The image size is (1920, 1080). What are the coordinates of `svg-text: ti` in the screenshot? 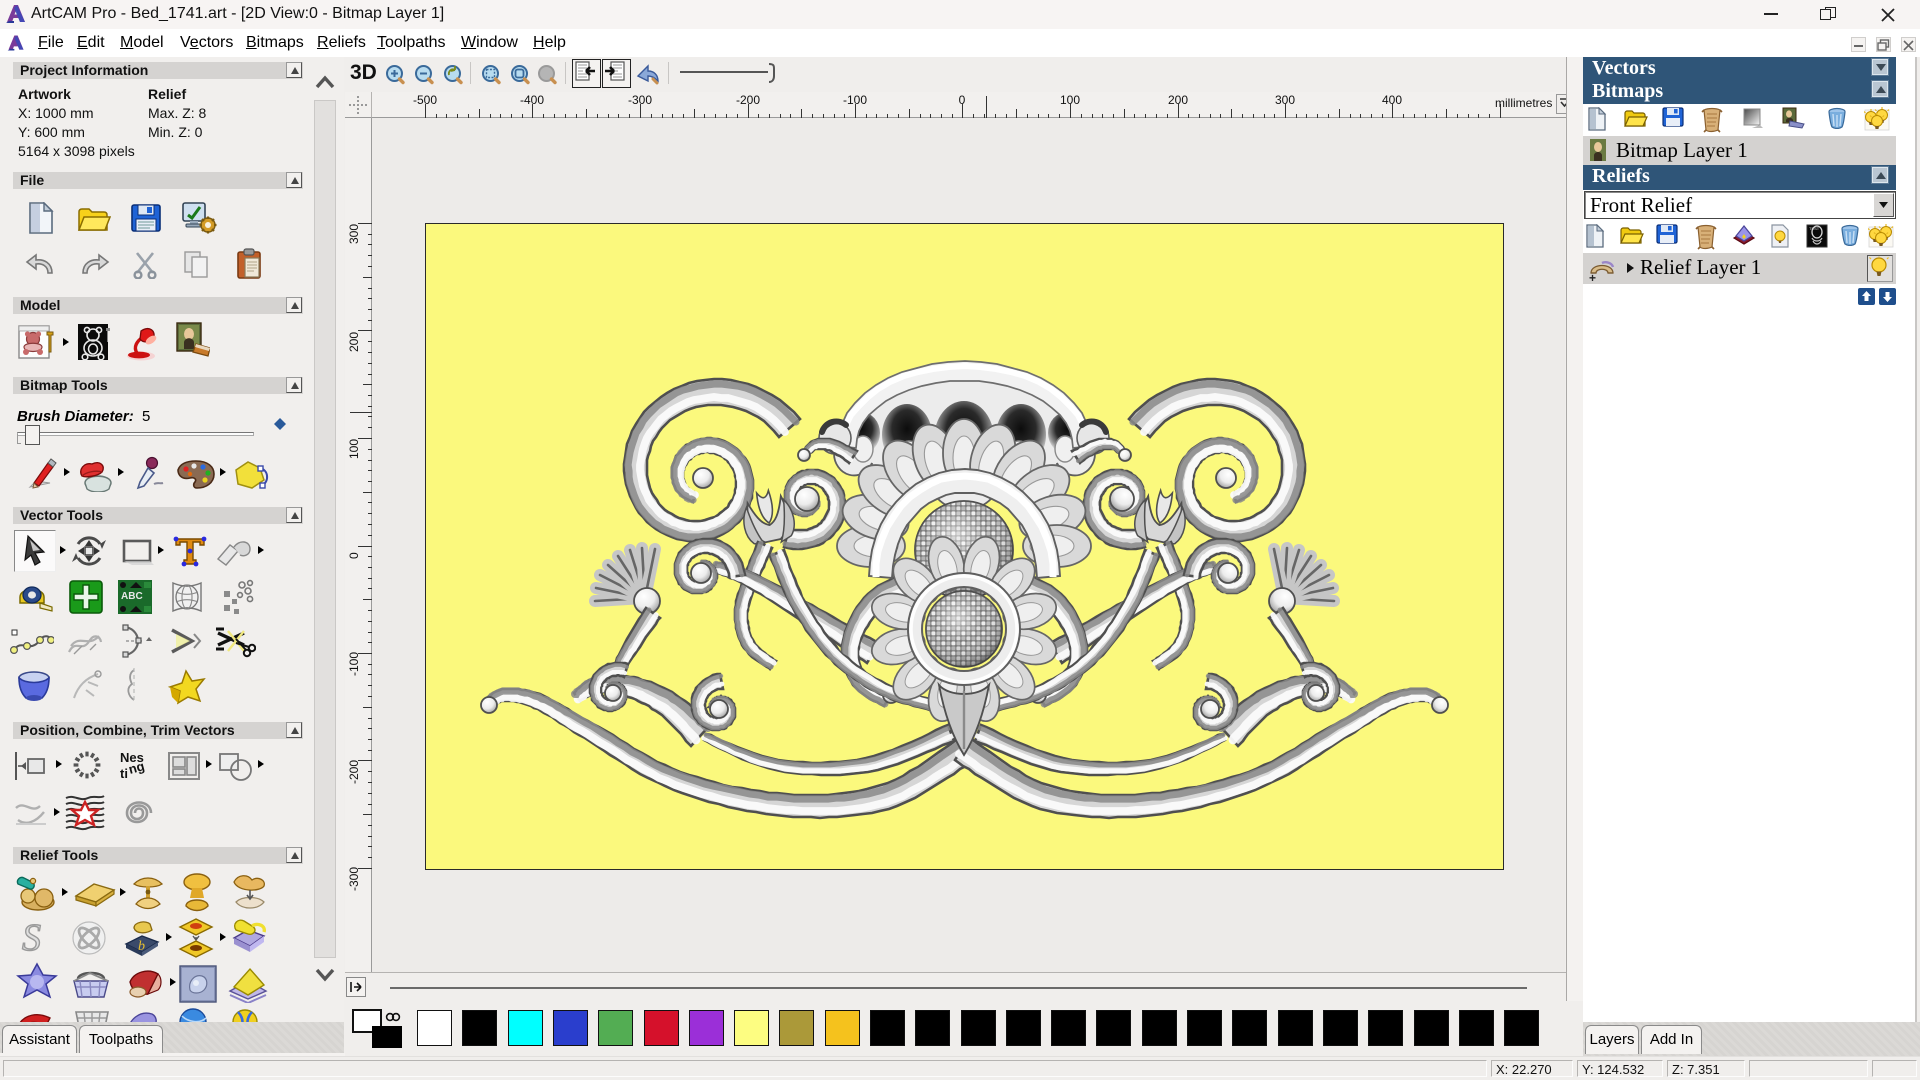 It's located at (124, 773).